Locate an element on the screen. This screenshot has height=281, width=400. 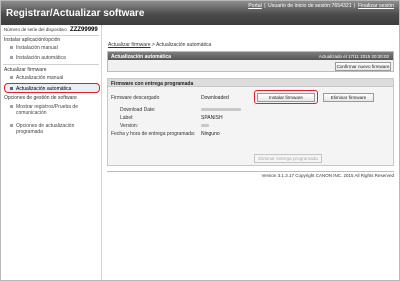
label-label: Label: is located at coordinates (127, 118).